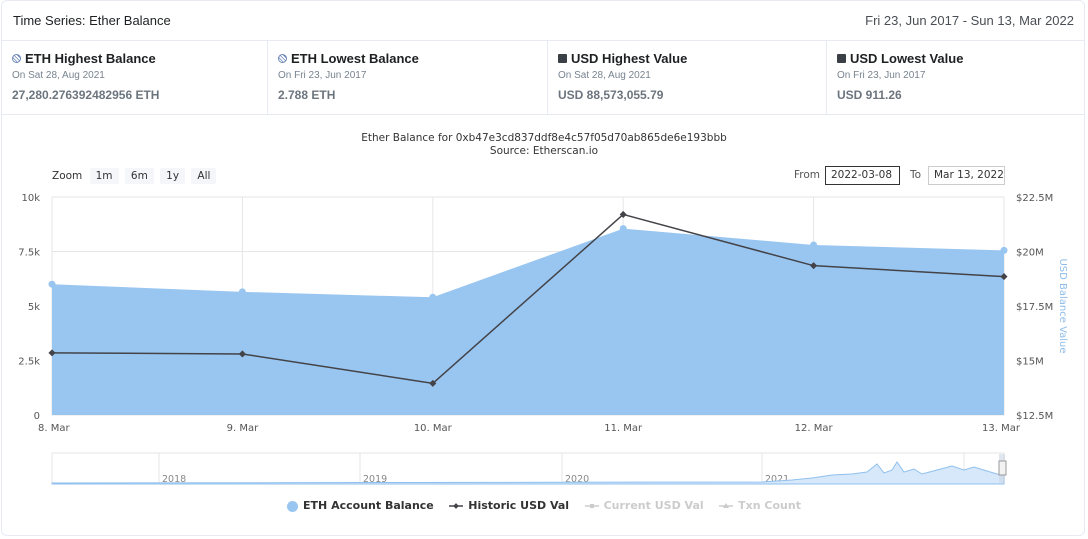 The height and width of the screenshot is (539, 1088). I want to click on zoom-6m-button: 6m, so click(139, 176).